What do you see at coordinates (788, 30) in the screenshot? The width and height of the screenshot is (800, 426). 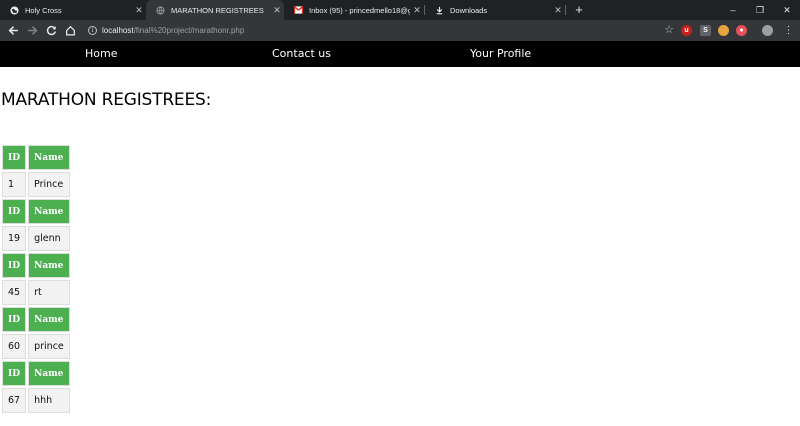 I see `menu-kebab-icon: ⋮` at bounding box center [788, 30].